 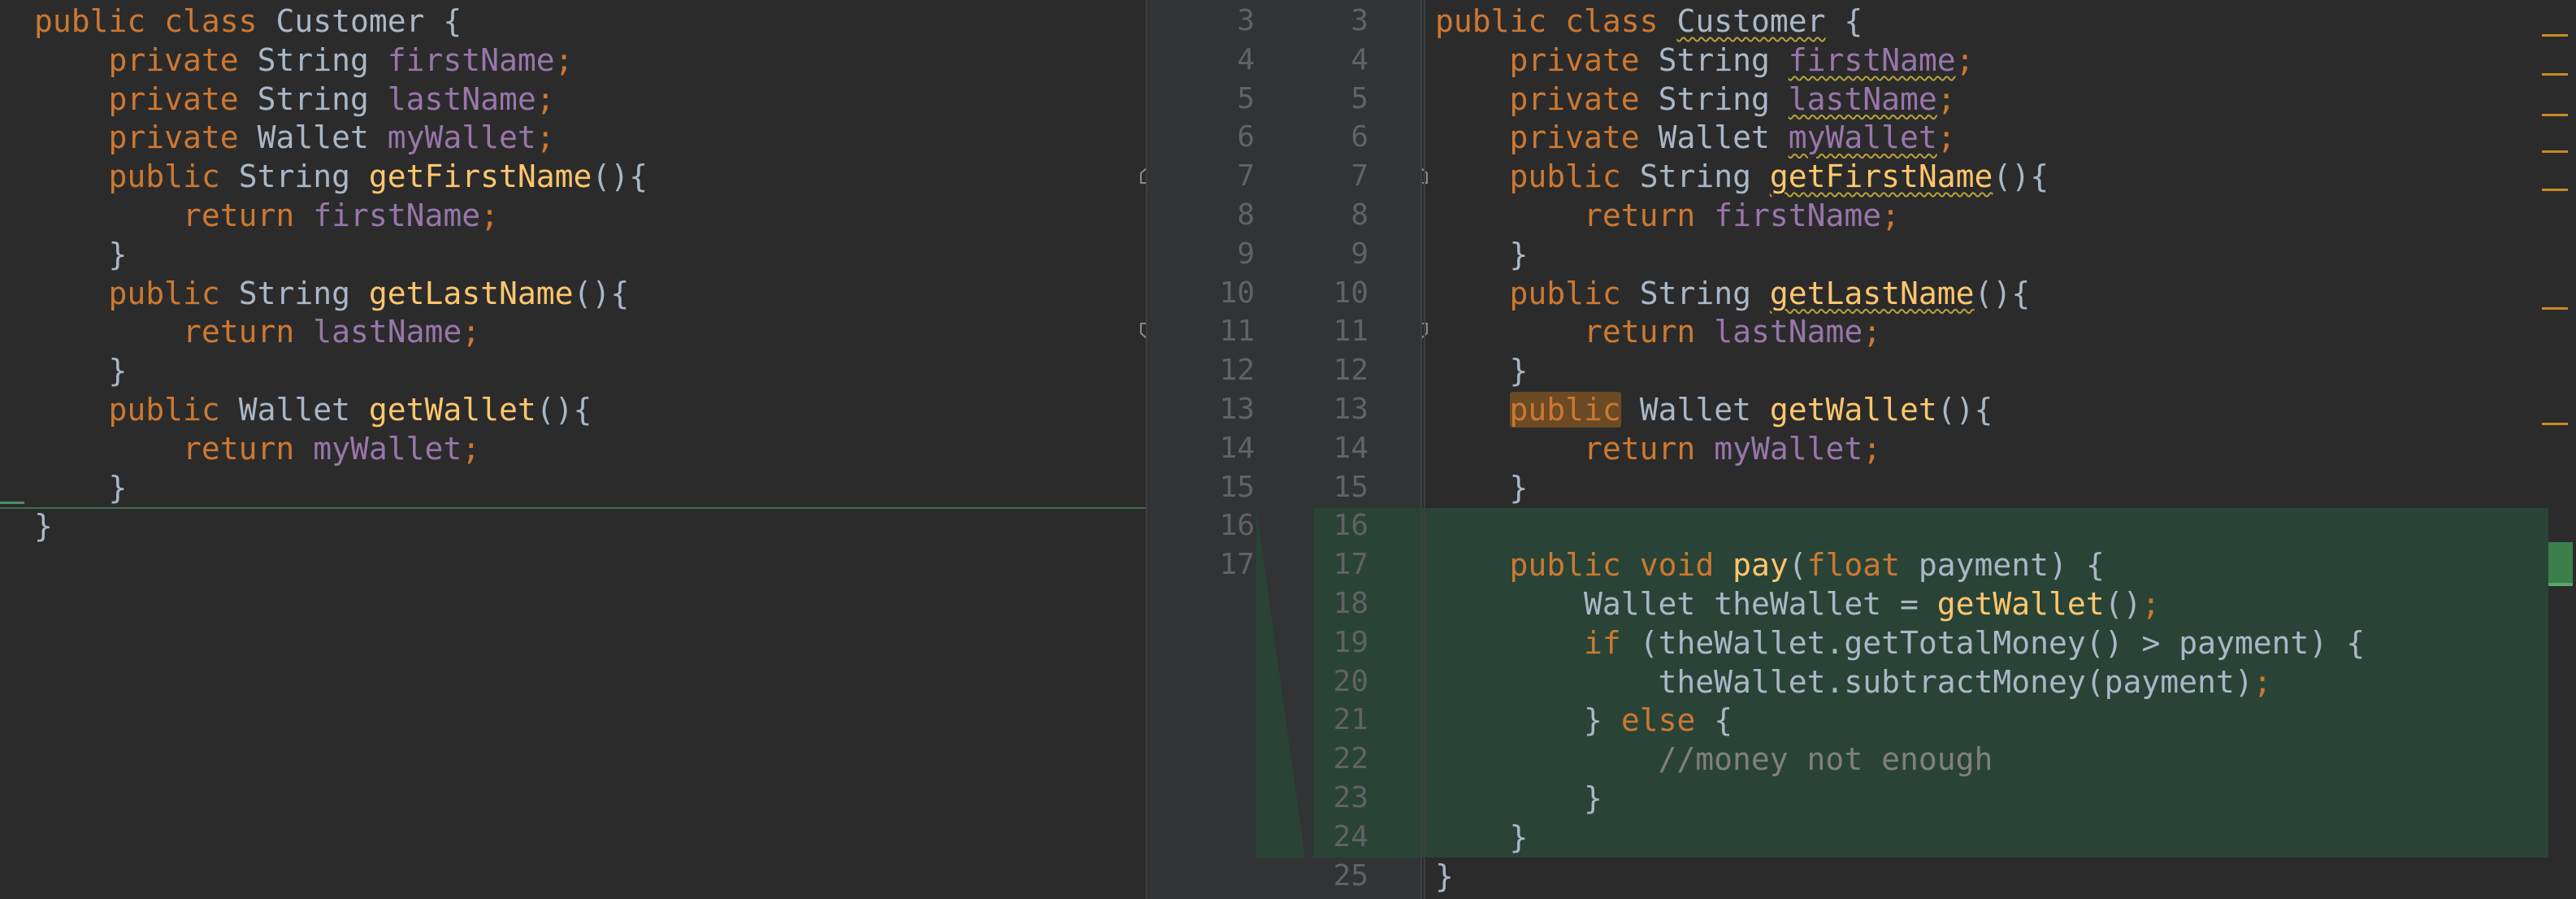 I want to click on left-line-number: 6, so click(x=1246, y=137).